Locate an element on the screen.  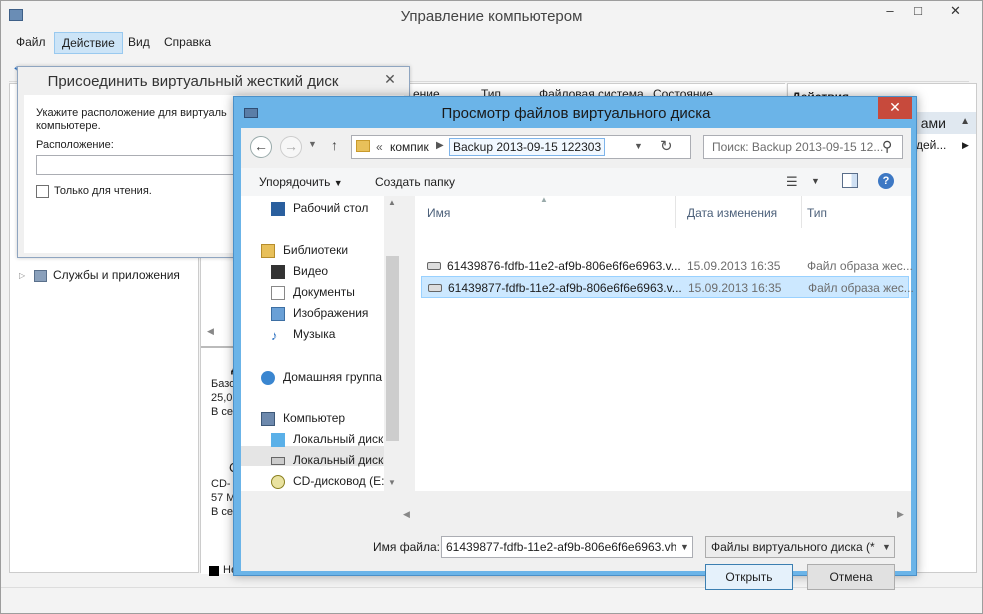
images-icon is located at coordinates (278, 314).